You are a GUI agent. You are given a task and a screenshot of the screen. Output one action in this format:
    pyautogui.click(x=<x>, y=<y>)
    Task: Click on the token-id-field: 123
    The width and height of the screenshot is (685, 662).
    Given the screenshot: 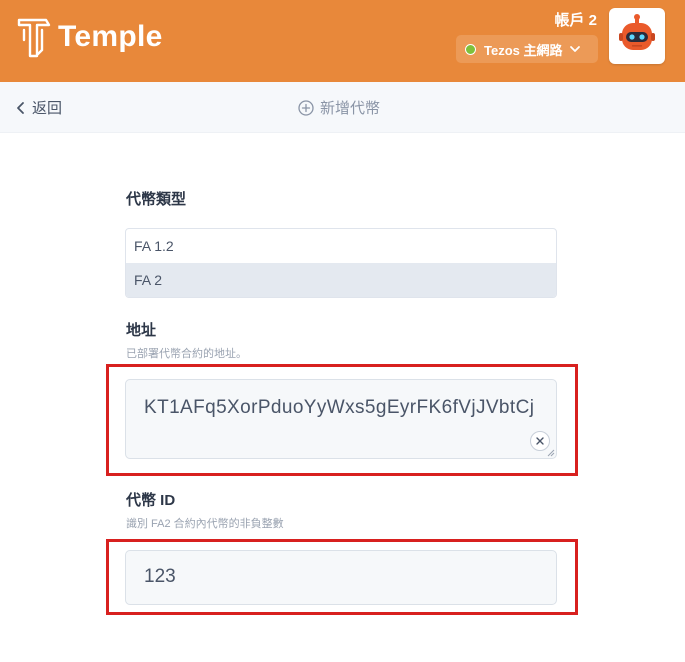 What is the action you would take?
    pyautogui.click(x=341, y=577)
    